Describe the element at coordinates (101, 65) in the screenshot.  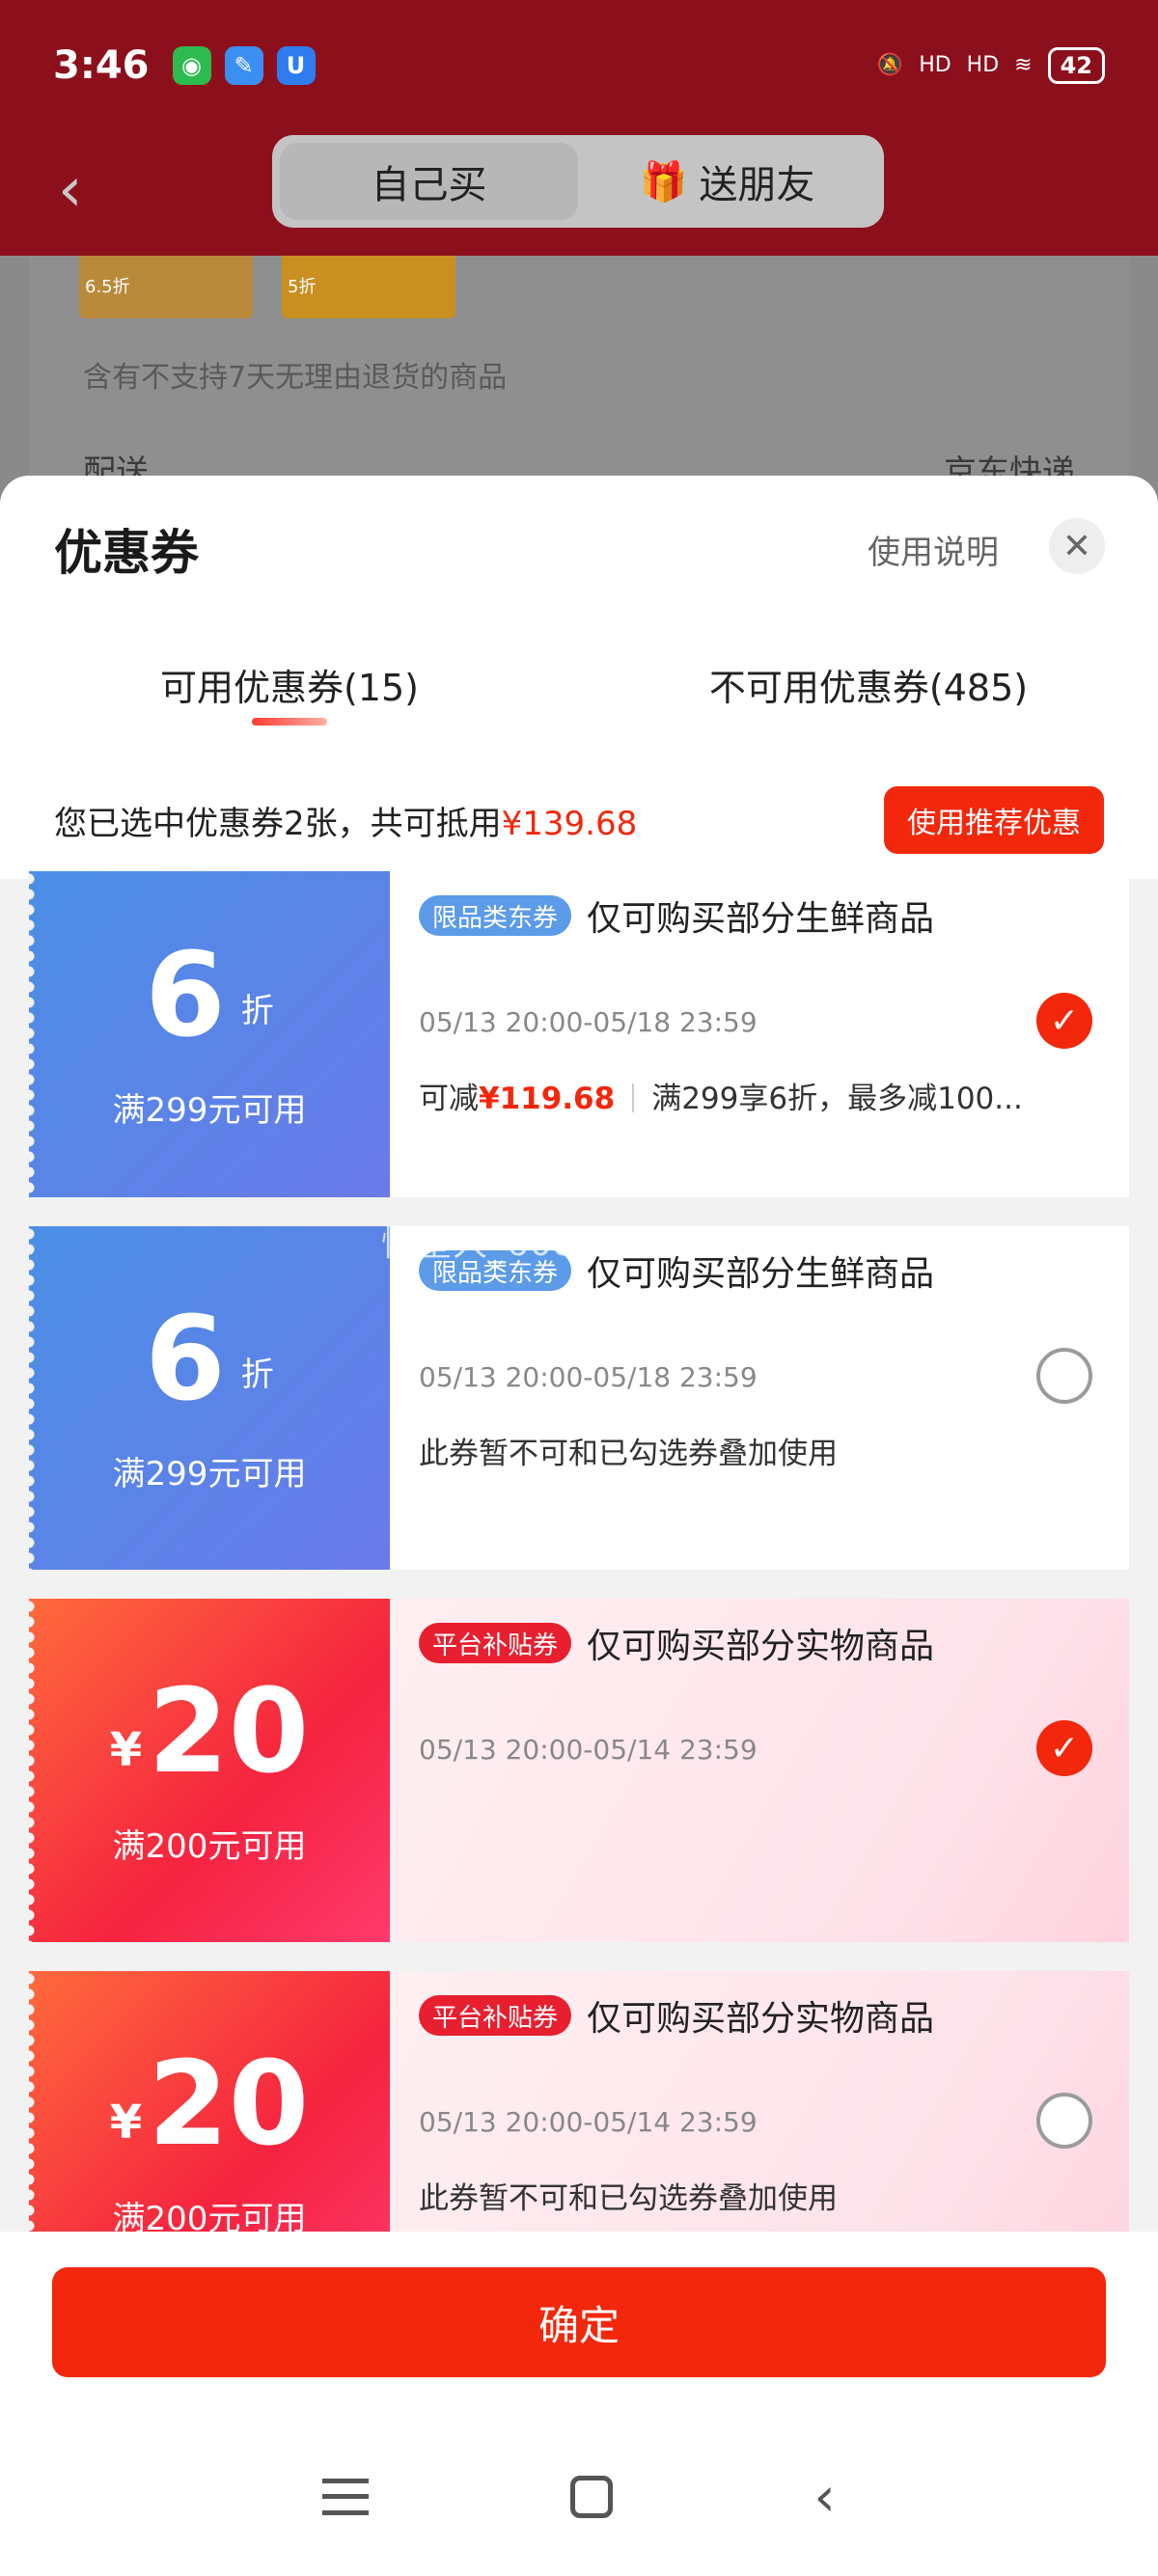
I see `status-time: 3:46` at that location.